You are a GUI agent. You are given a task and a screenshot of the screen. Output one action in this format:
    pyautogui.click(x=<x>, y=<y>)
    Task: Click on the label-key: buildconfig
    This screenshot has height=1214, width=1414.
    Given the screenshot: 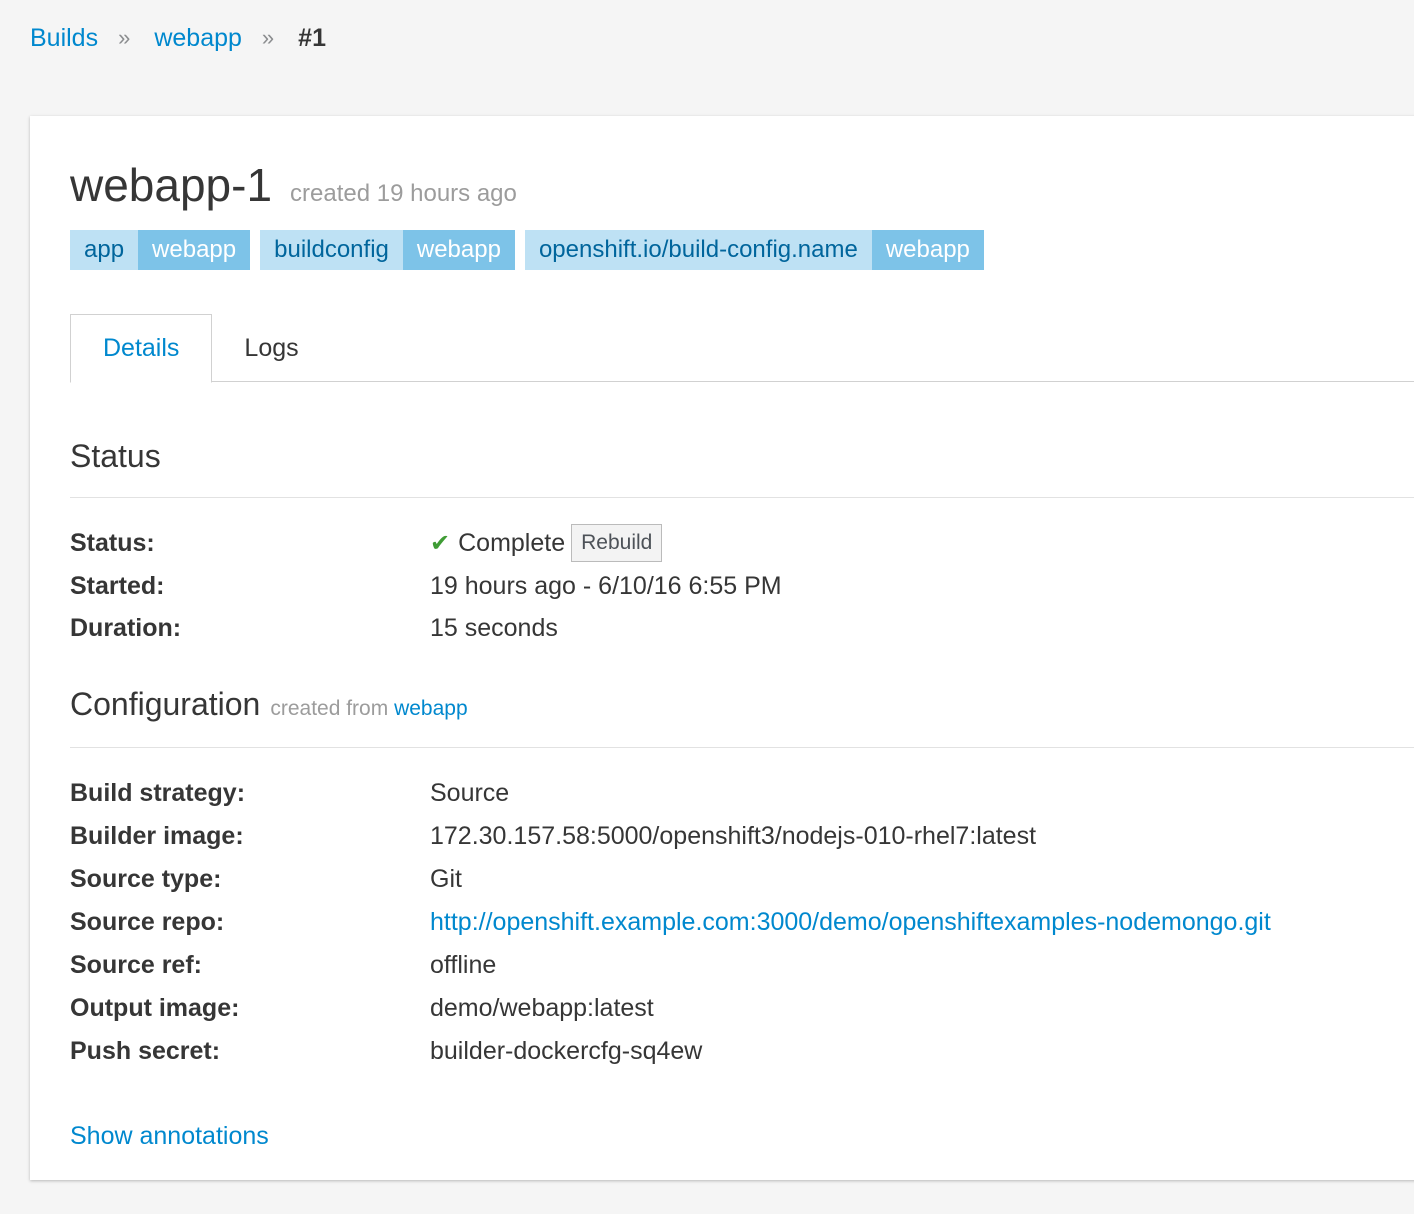 What is the action you would take?
    pyautogui.click(x=331, y=250)
    